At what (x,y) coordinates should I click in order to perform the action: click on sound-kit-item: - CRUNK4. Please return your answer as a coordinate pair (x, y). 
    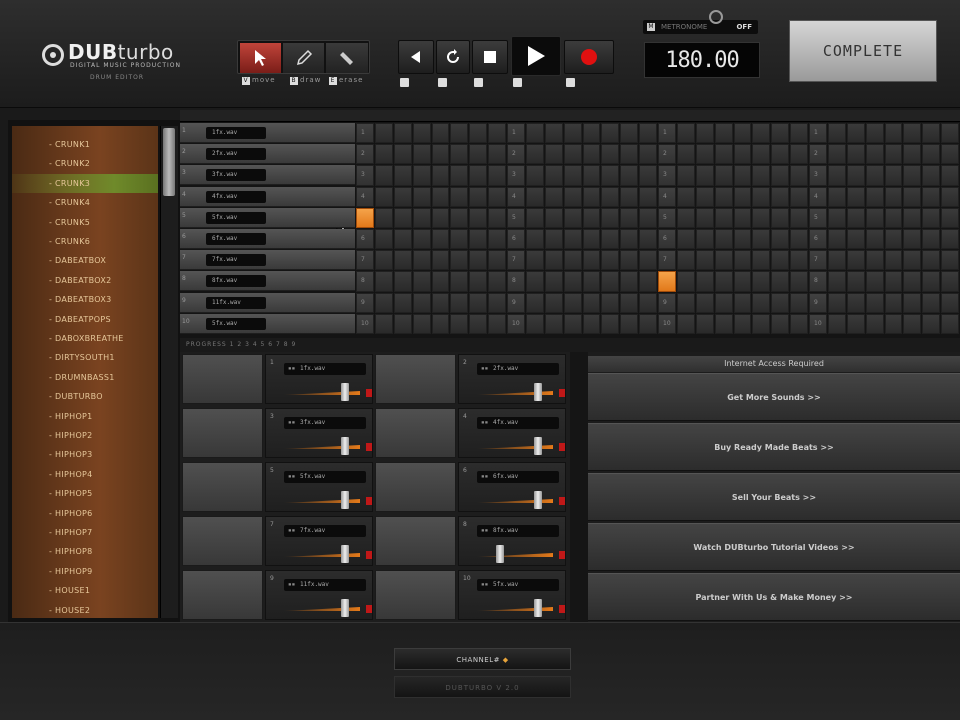
    Looking at the image, I should click on (85, 202).